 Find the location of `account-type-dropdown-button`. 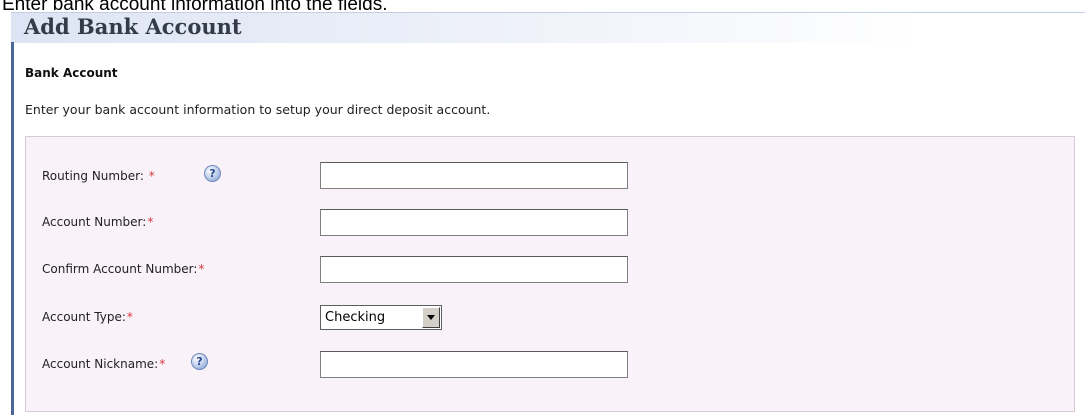

account-type-dropdown-button is located at coordinates (431, 317).